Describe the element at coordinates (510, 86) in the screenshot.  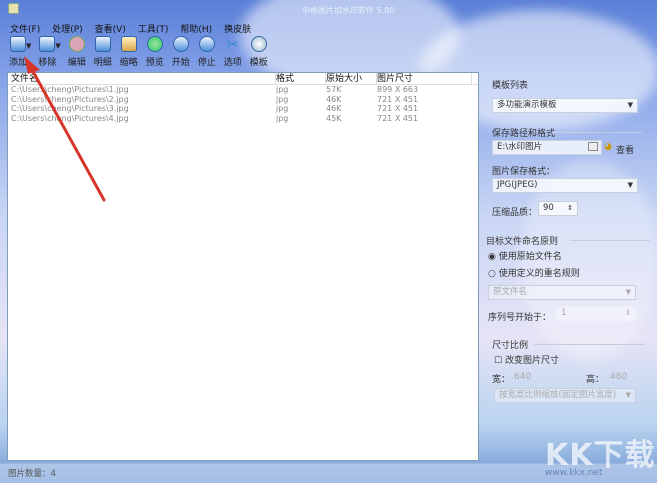
I see `template-list-label: 模板列表` at that location.